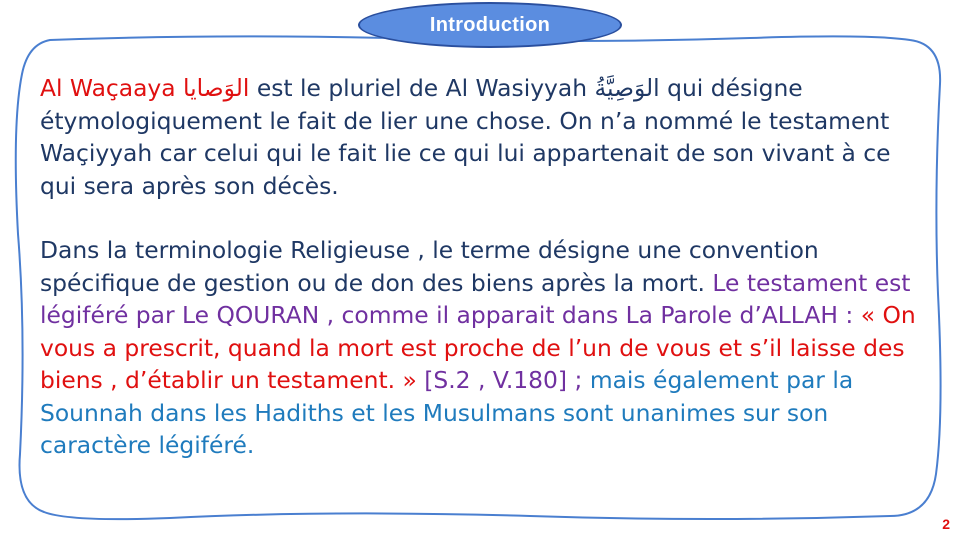  I want to click on title-banner: Introduction, so click(490, 25).